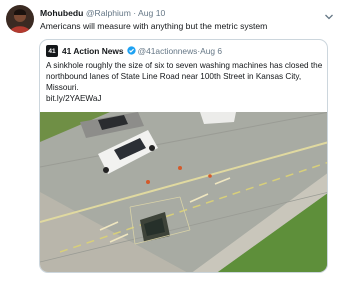 The height and width of the screenshot is (281, 340). Describe the element at coordinates (329, 14) in the screenshot. I see `chevron-down-icon` at that location.